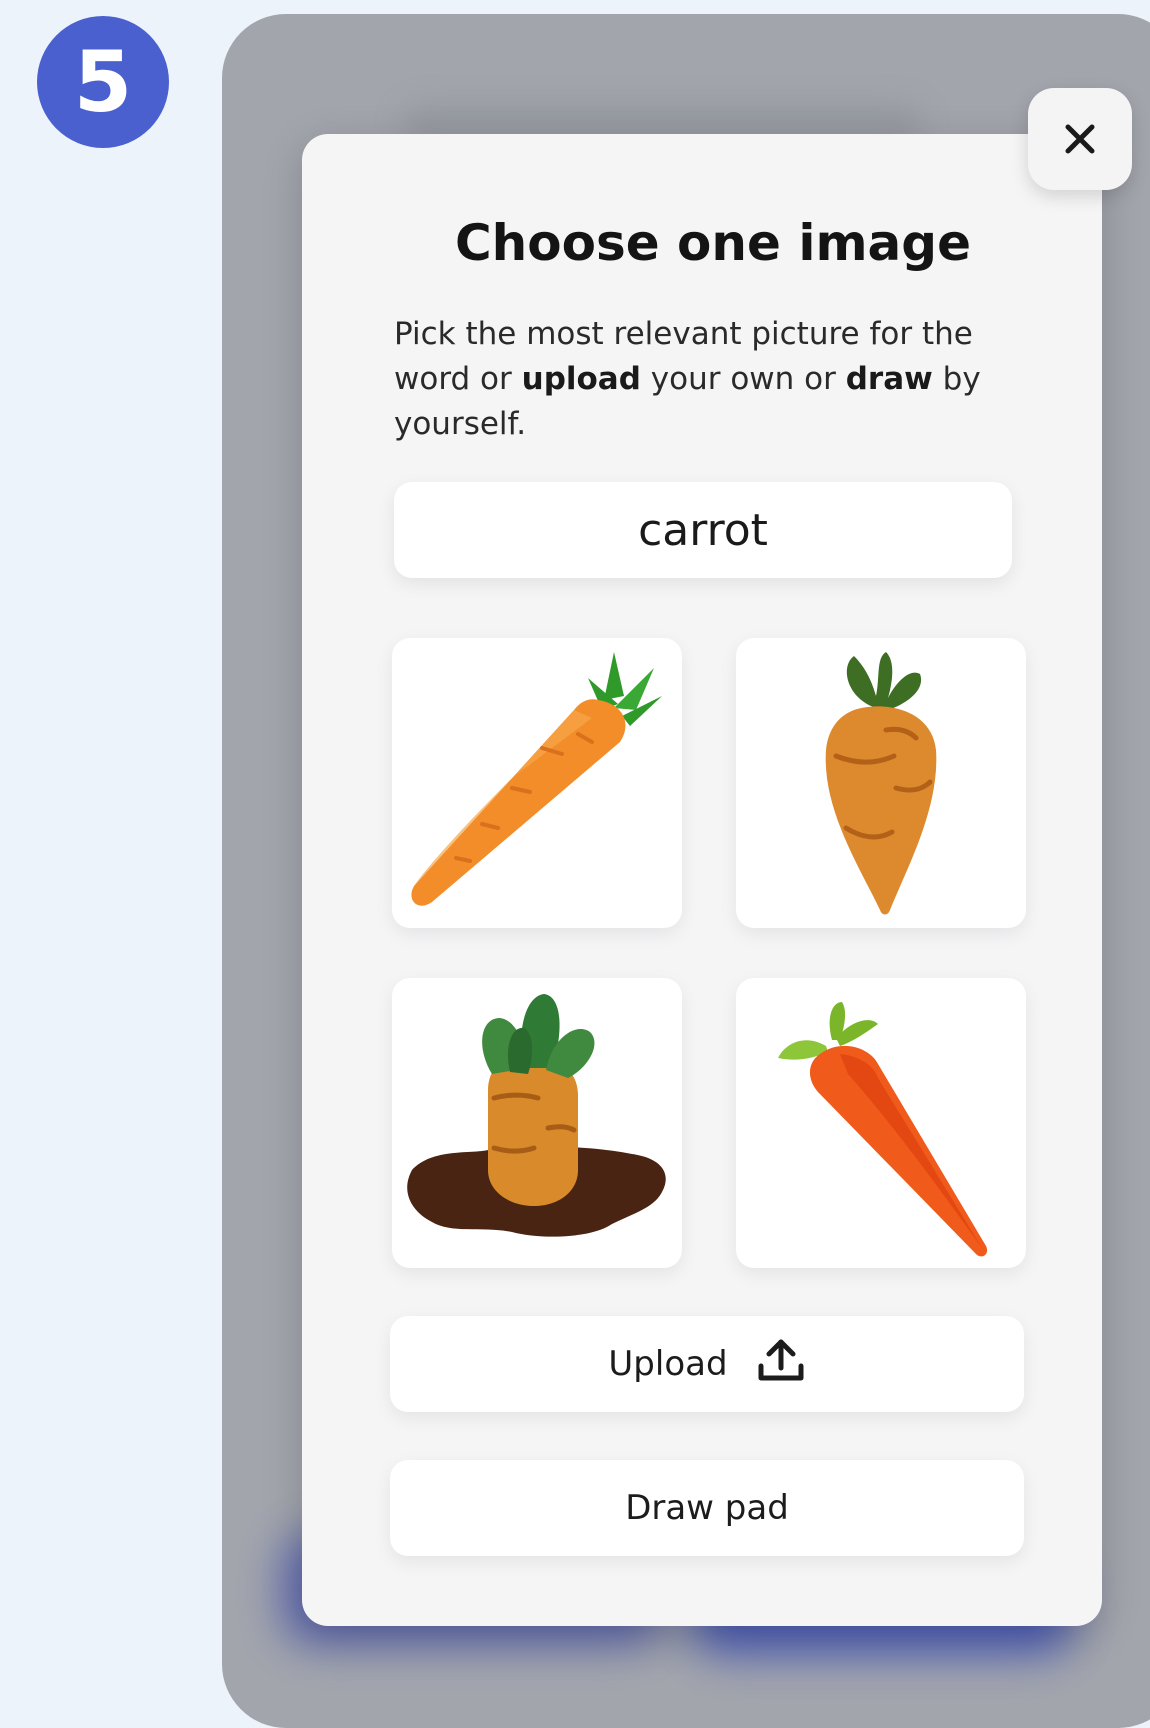 The image size is (1150, 1728). What do you see at coordinates (712, 243) in the screenshot?
I see `modal-title: Choose one image` at bounding box center [712, 243].